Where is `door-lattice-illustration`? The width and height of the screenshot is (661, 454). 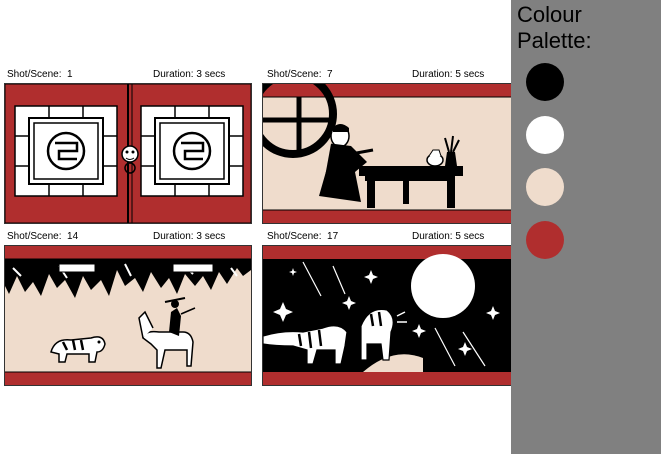
door-lattice-illustration is located at coordinates (128, 153).